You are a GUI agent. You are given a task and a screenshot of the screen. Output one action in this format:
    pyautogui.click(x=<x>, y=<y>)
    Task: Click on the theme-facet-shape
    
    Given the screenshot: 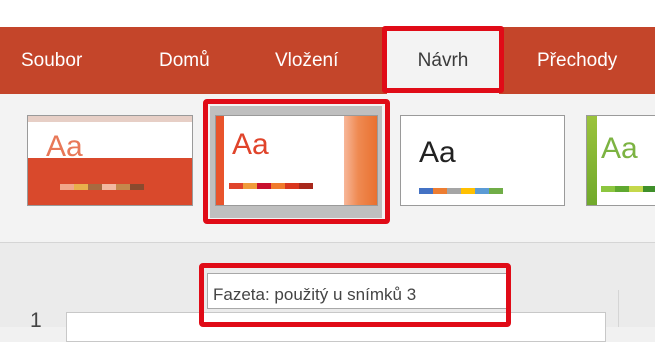 What is the action you would take?
    pyautogui.click(x=360, y=160)
    